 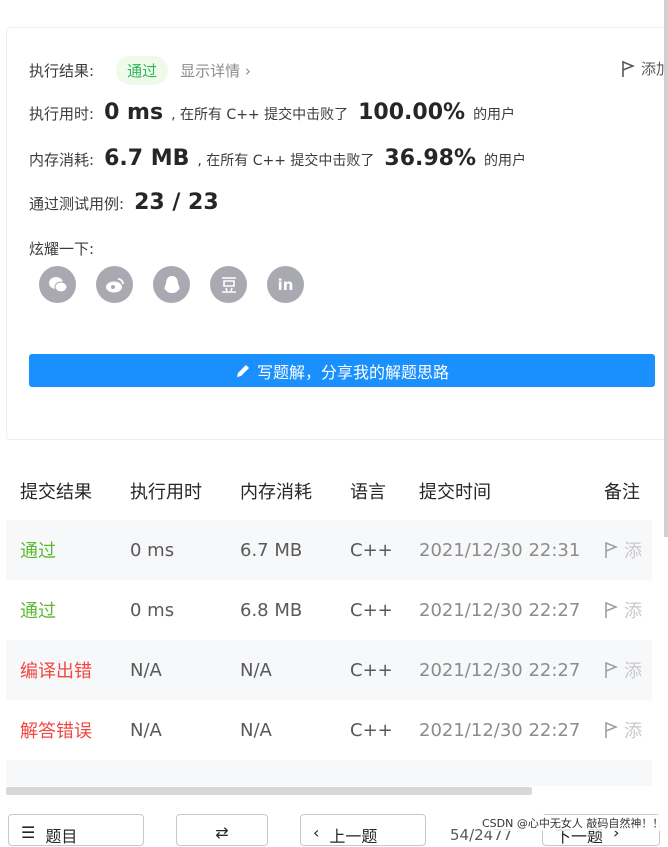 What do you see at coordinates (573, 823) in the screenshot?
I see `watermark: CSDN @心中无女人 敲码自然神！！` at bounding box center [573, 823].